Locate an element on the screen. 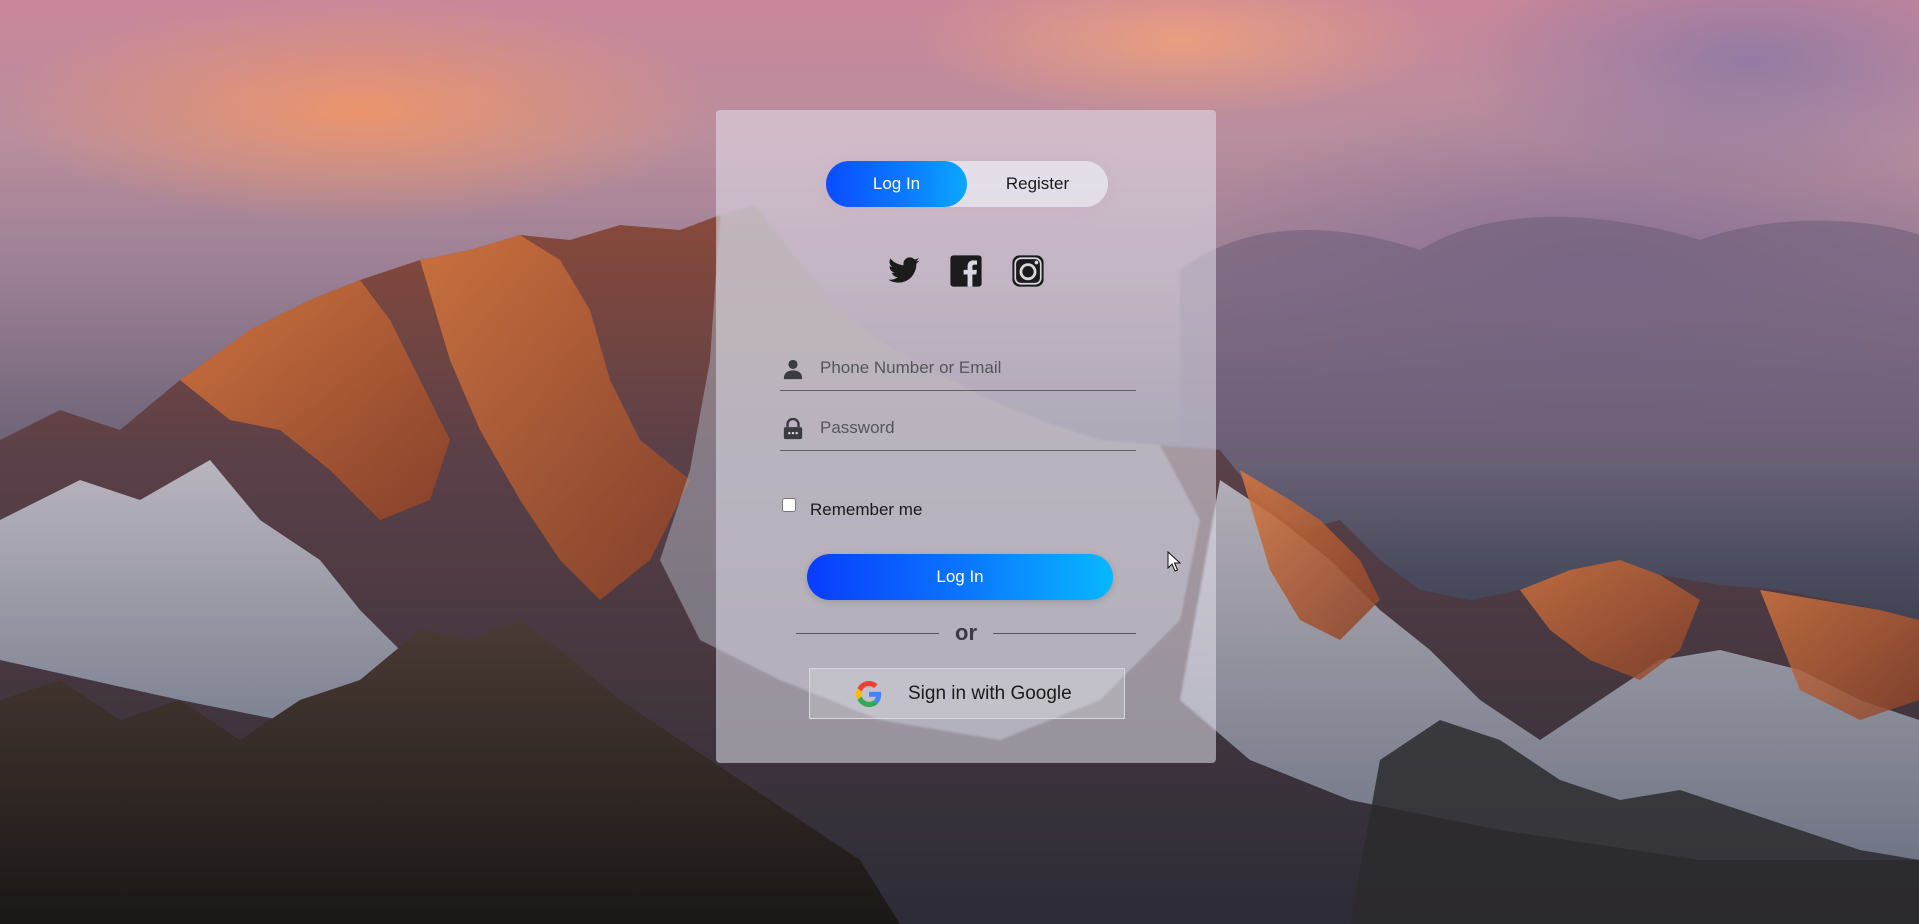 This screenshot has height=924, width=1919. user-icon is located at coordinates (793, 369).